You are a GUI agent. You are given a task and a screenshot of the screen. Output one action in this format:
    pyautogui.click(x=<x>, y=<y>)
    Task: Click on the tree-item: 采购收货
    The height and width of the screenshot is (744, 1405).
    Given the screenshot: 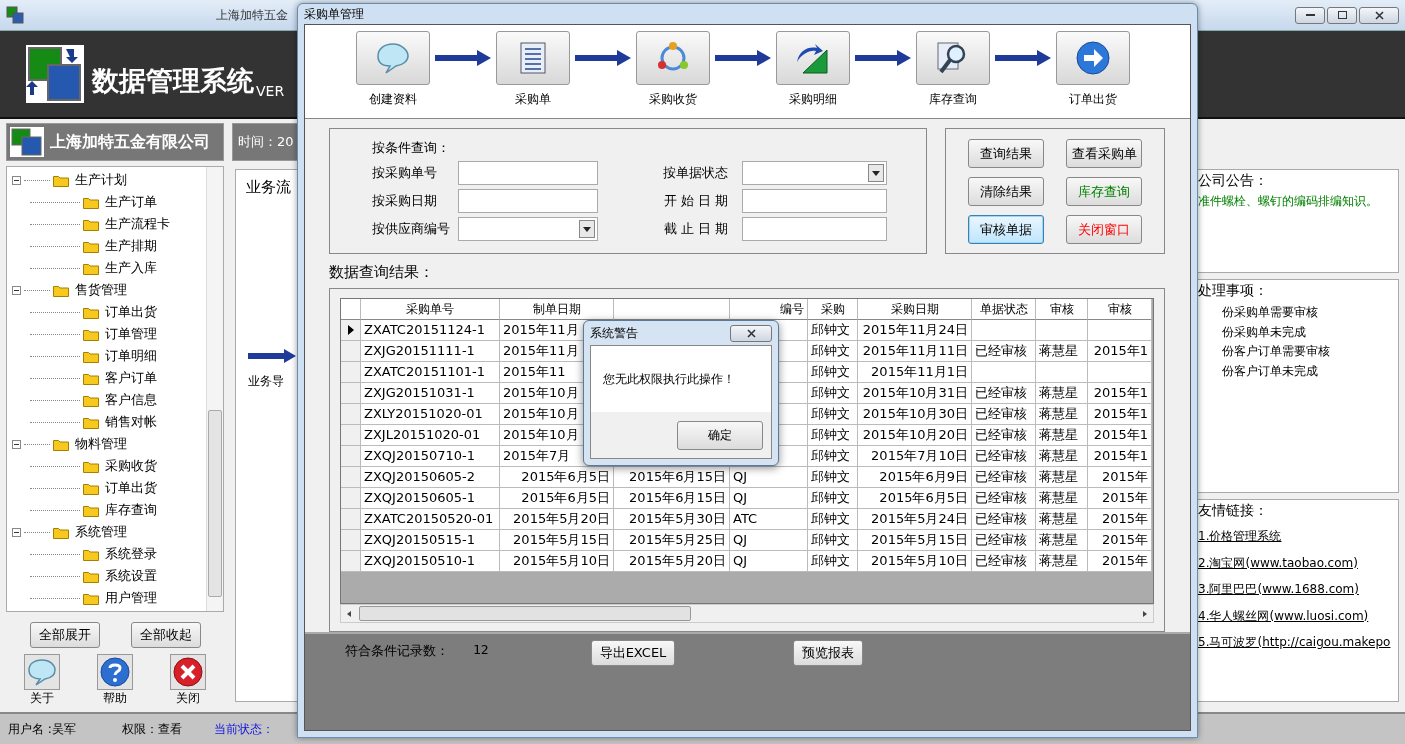 What is the action you would take?
    pyautogui.click(x=131, y=466)
    